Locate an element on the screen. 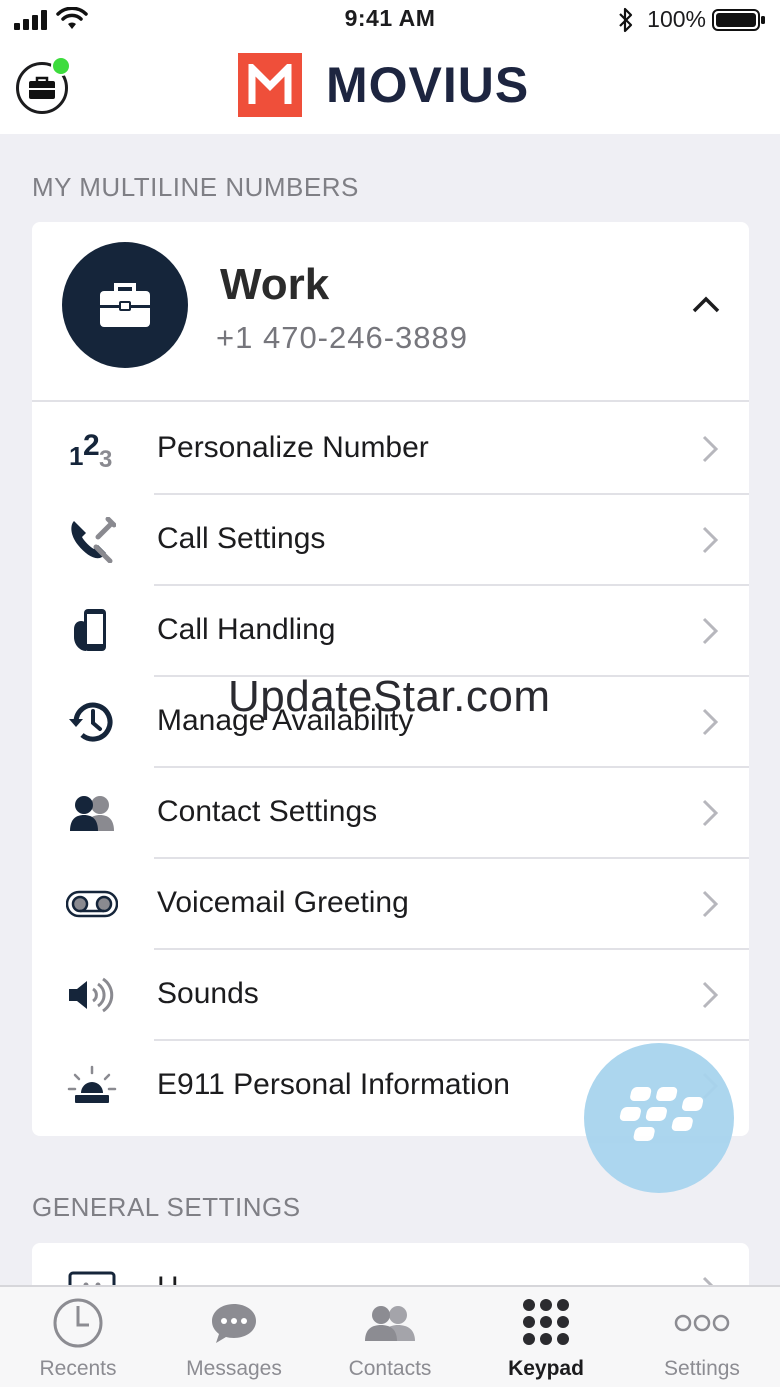 The image size is (780, 1387). voicemail-icon is located at coordinates (92, 904).